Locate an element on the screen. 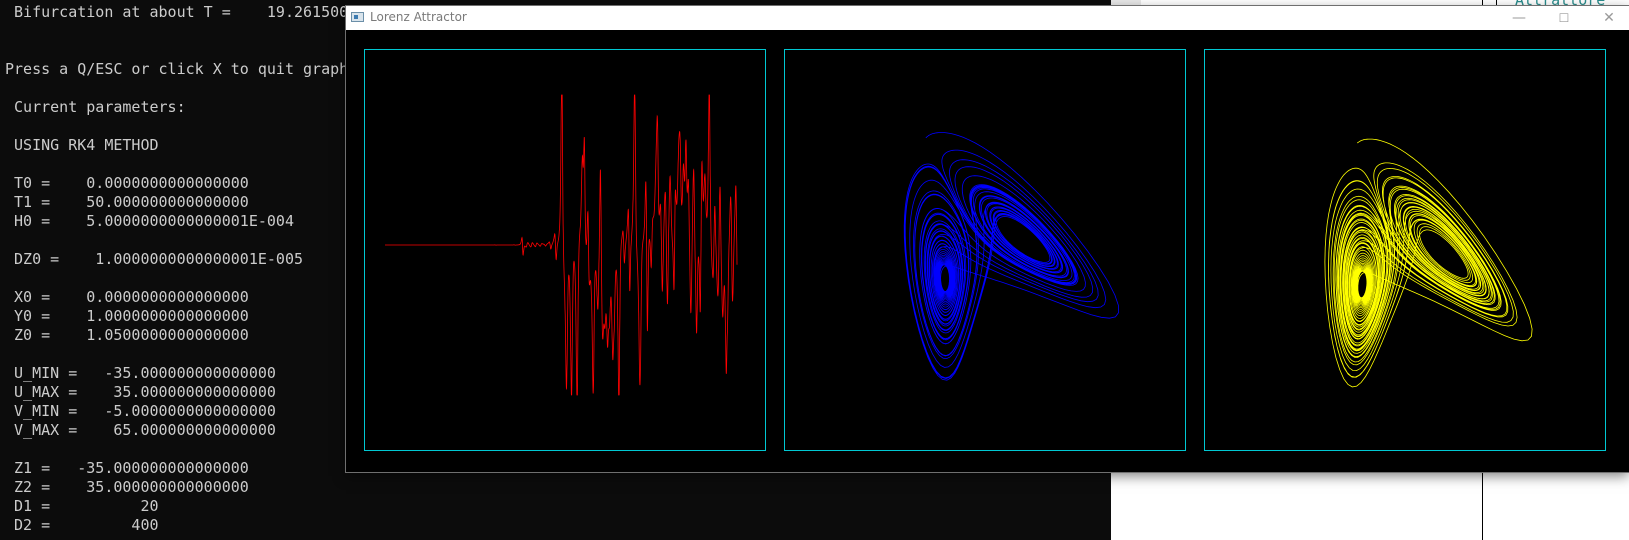 This screenshot has width=1629, height=540. console-line: Press a Q/ESC or click X to quit graph is located at coordinates (177, 69).